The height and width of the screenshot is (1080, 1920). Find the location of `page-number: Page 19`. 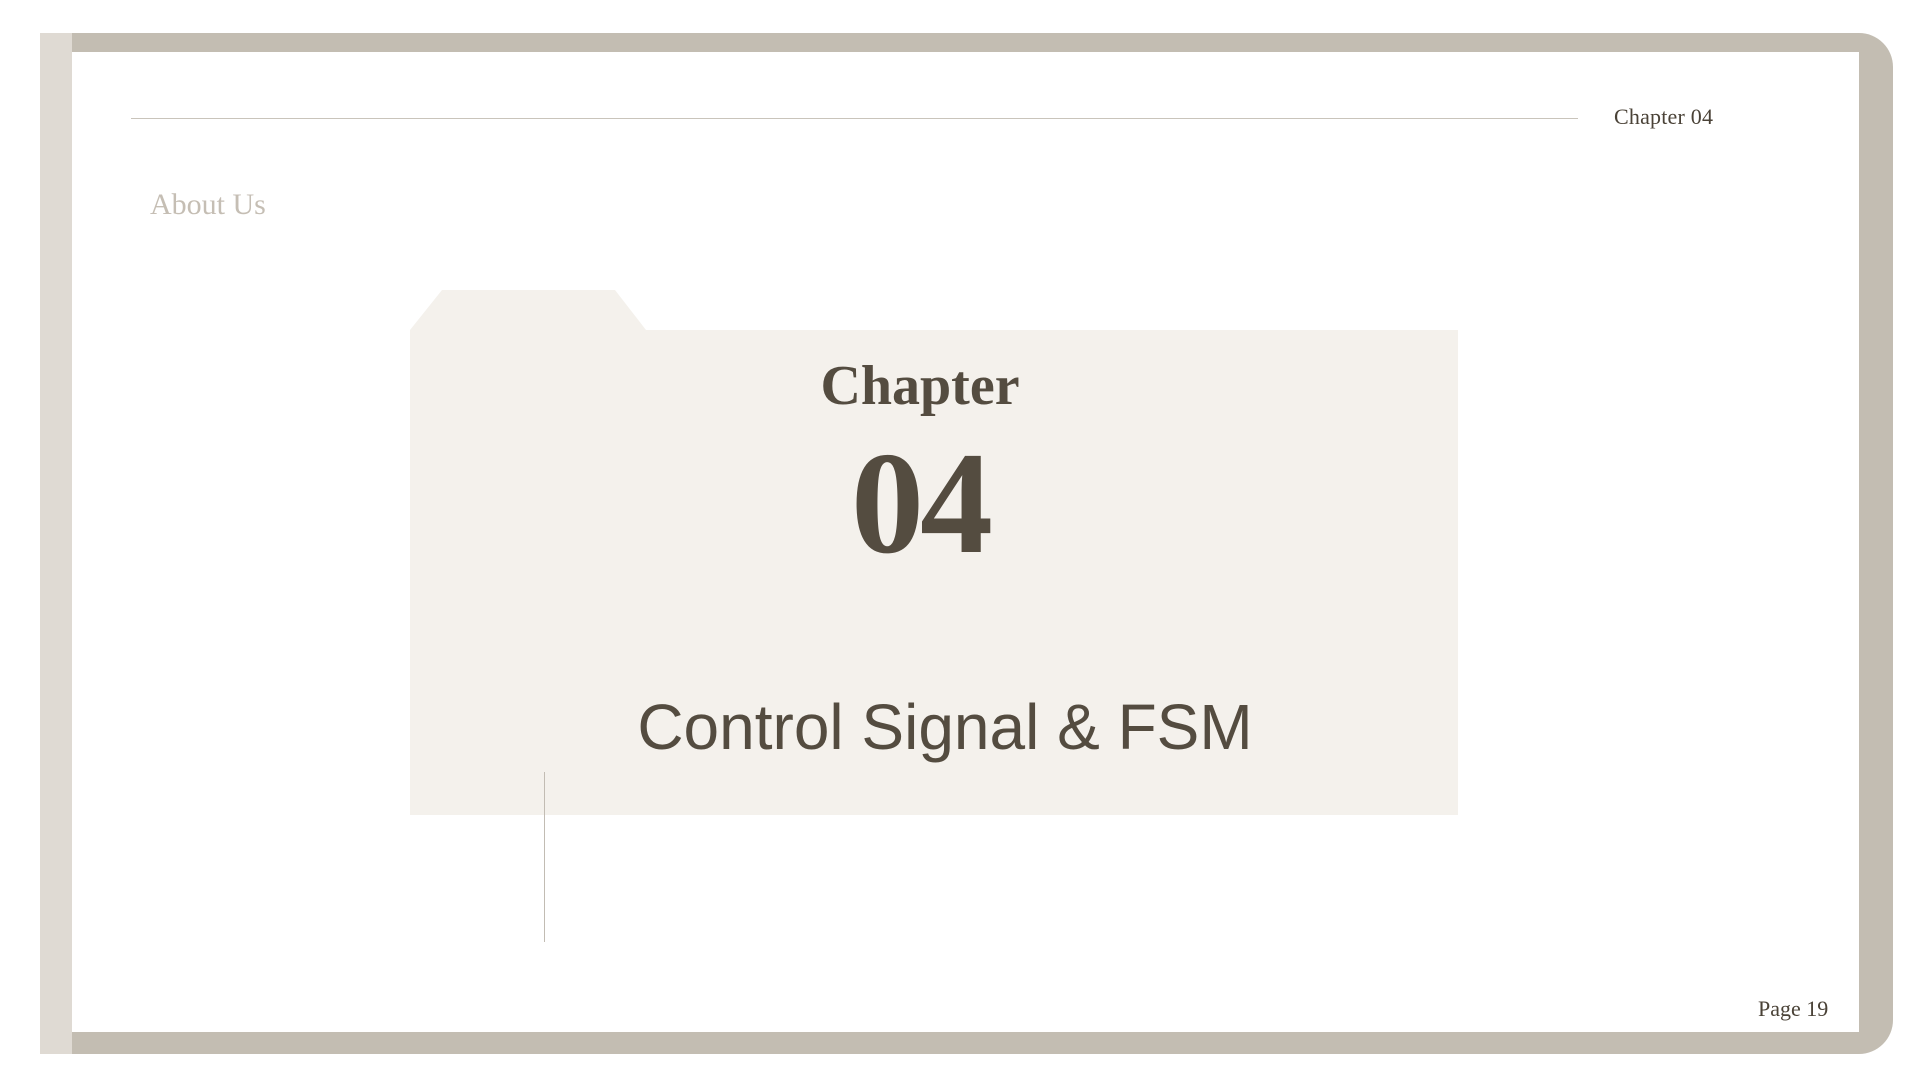

page-number: Page 19 is located at coordinates (1793, 1008).